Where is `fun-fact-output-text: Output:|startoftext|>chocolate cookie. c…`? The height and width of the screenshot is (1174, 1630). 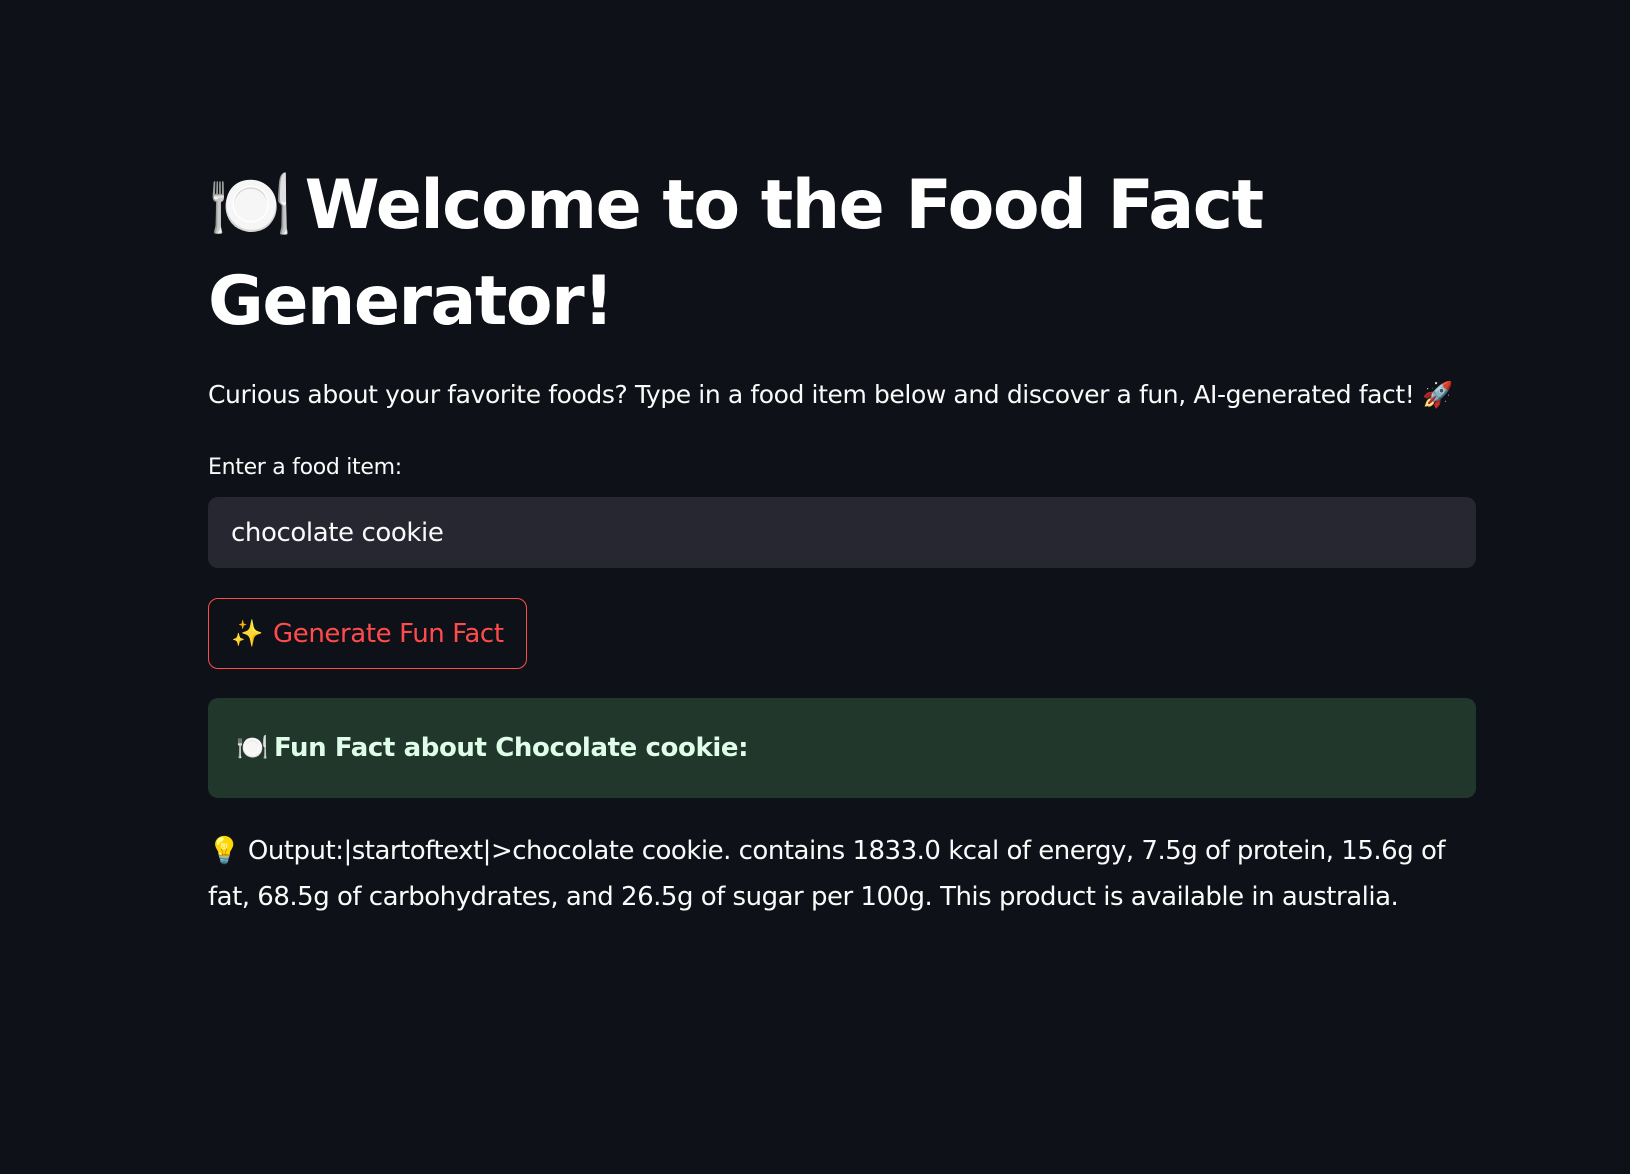
fun-fact-output-text: Output:|startoftext|>chocolate cookie. c… is located at coordinates (827, 874).